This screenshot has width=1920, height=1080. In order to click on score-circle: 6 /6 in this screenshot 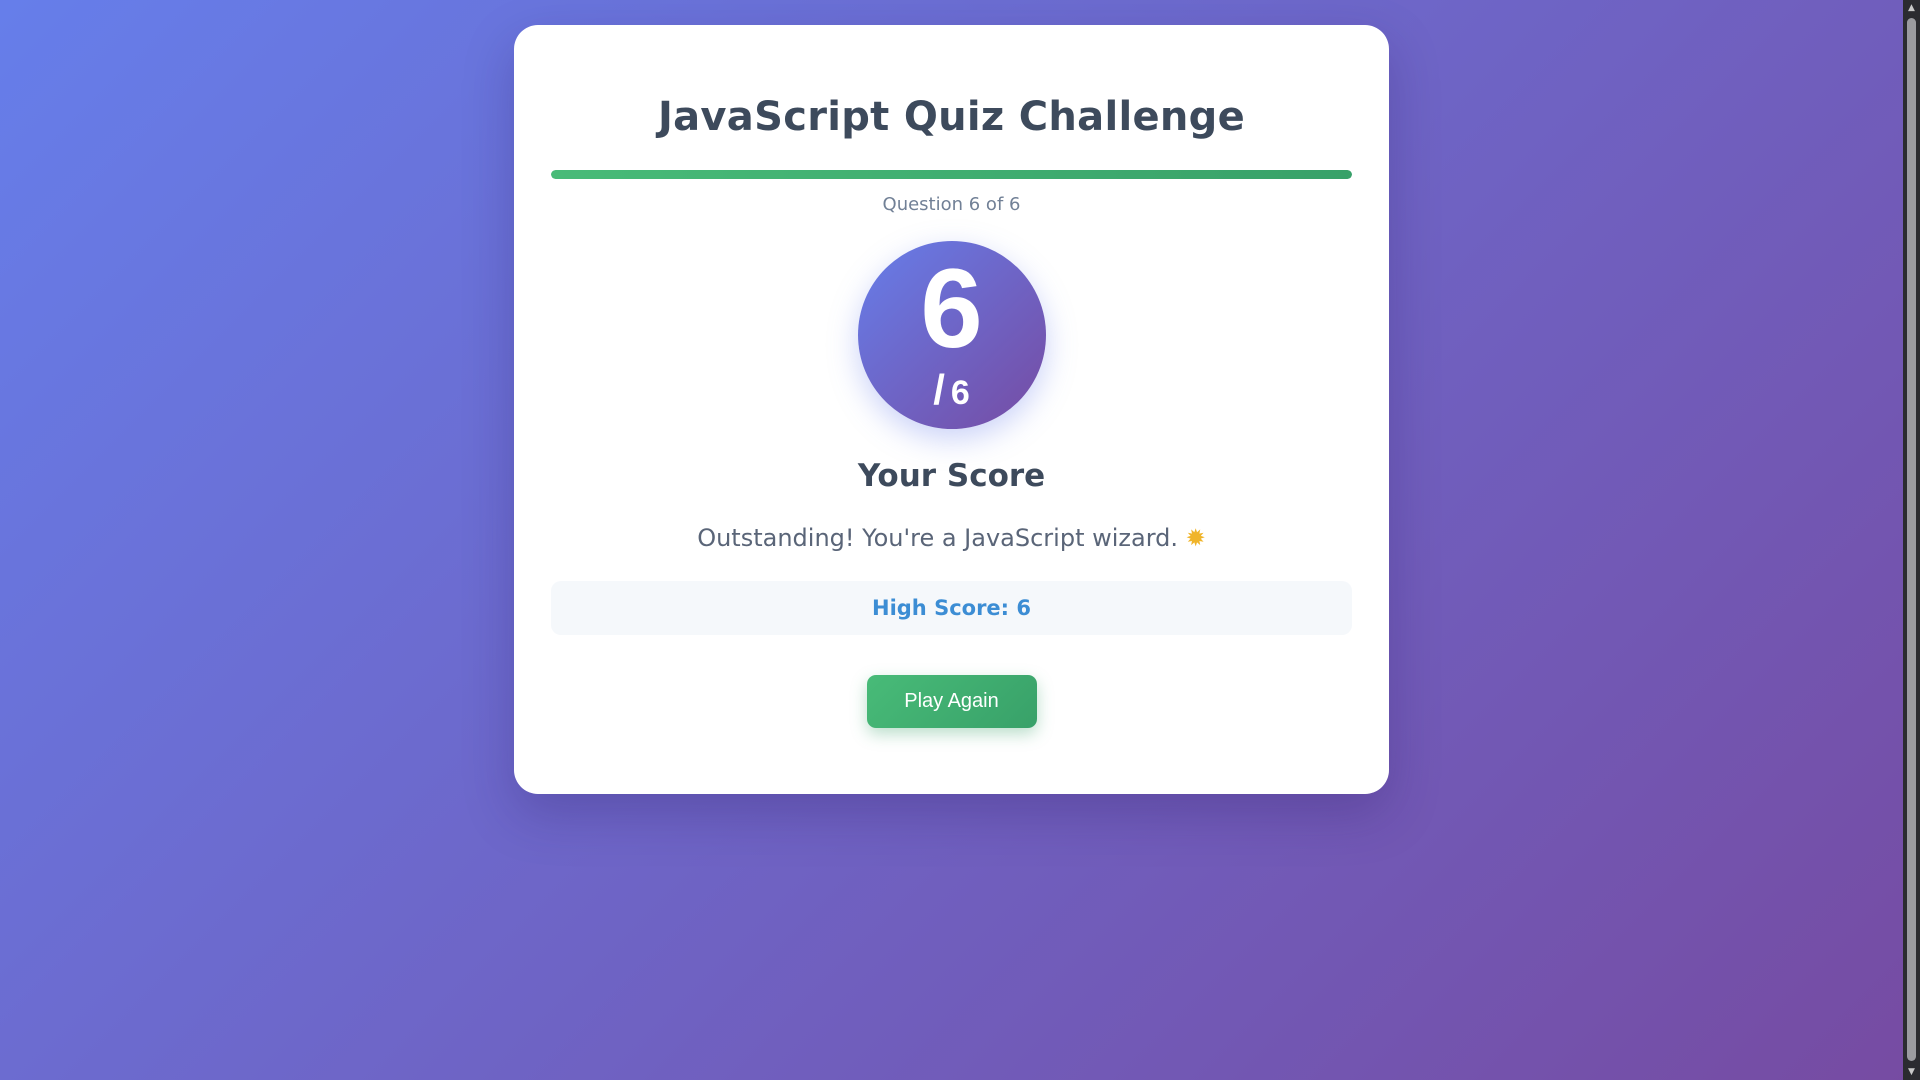, I will do `click(951, 335)`.